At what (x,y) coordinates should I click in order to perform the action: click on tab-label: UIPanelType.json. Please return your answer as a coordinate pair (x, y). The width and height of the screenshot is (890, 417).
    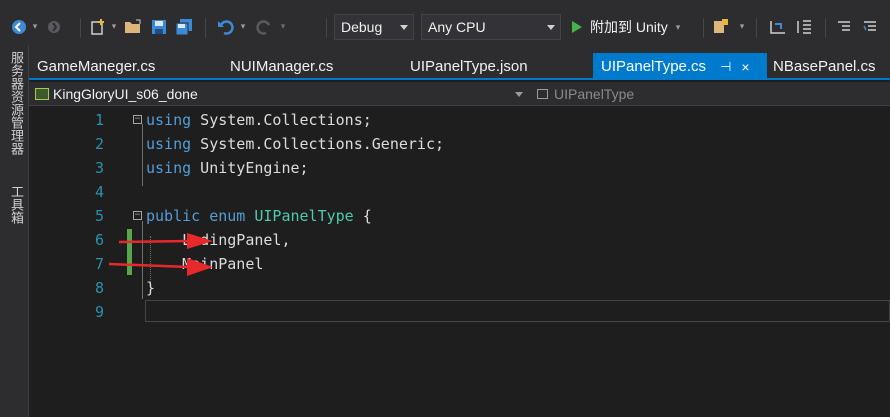
    Looking at the image, I should click on (469, 66).